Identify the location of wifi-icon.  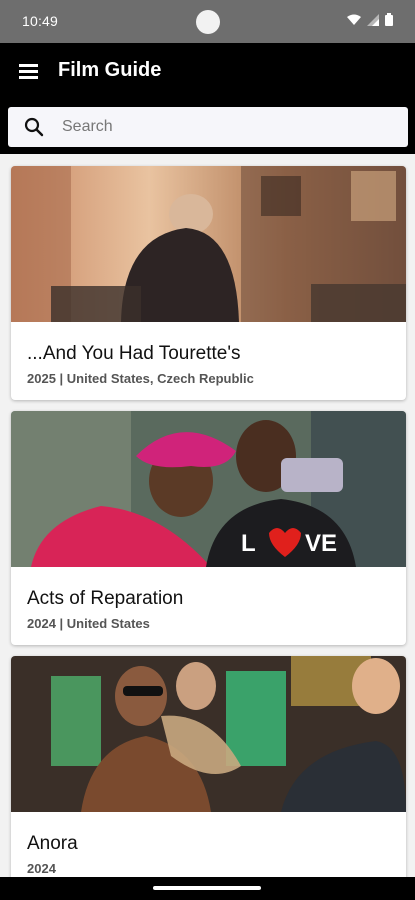
(354, 19).